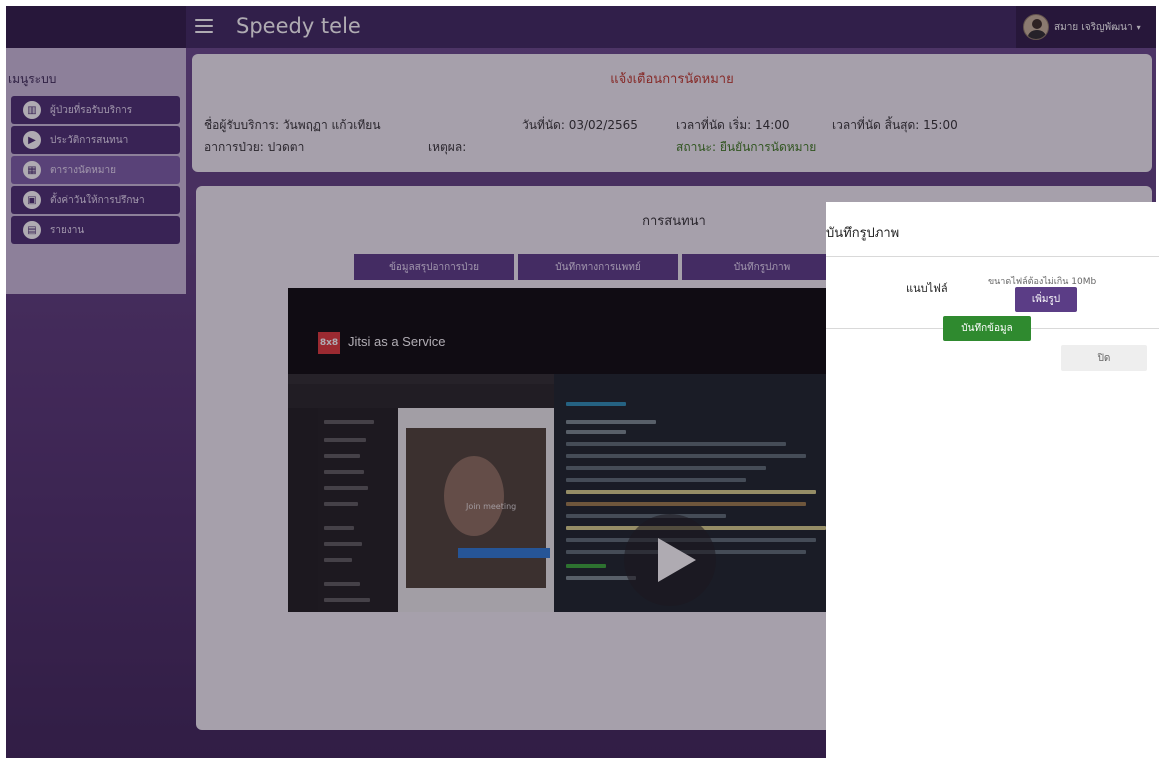 Image resolution: width=1159 pixels, height=760 pixels. What do you see at coordinates (863, 233) in the screenshot?
I see `modal-title: บันทึกรูปภาพ` at bounding box center [863, 233].